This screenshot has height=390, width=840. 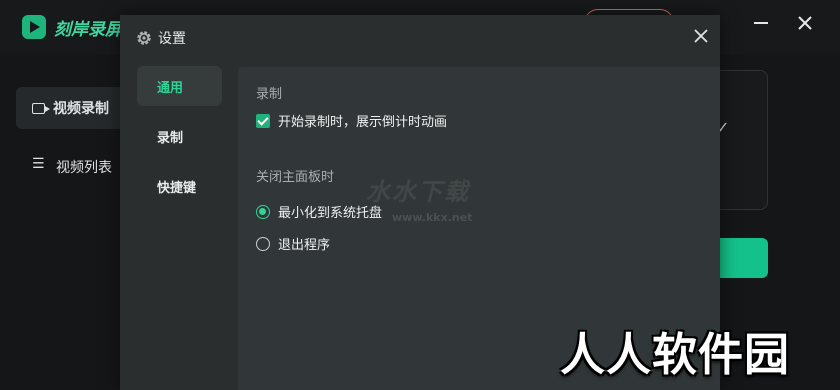 What do you see at coordinates (363, 122) in the screenshot?
I see `countdown-checkbox-label: 开始录制时，展示倒计时动画` at bounding box center [363, 122].